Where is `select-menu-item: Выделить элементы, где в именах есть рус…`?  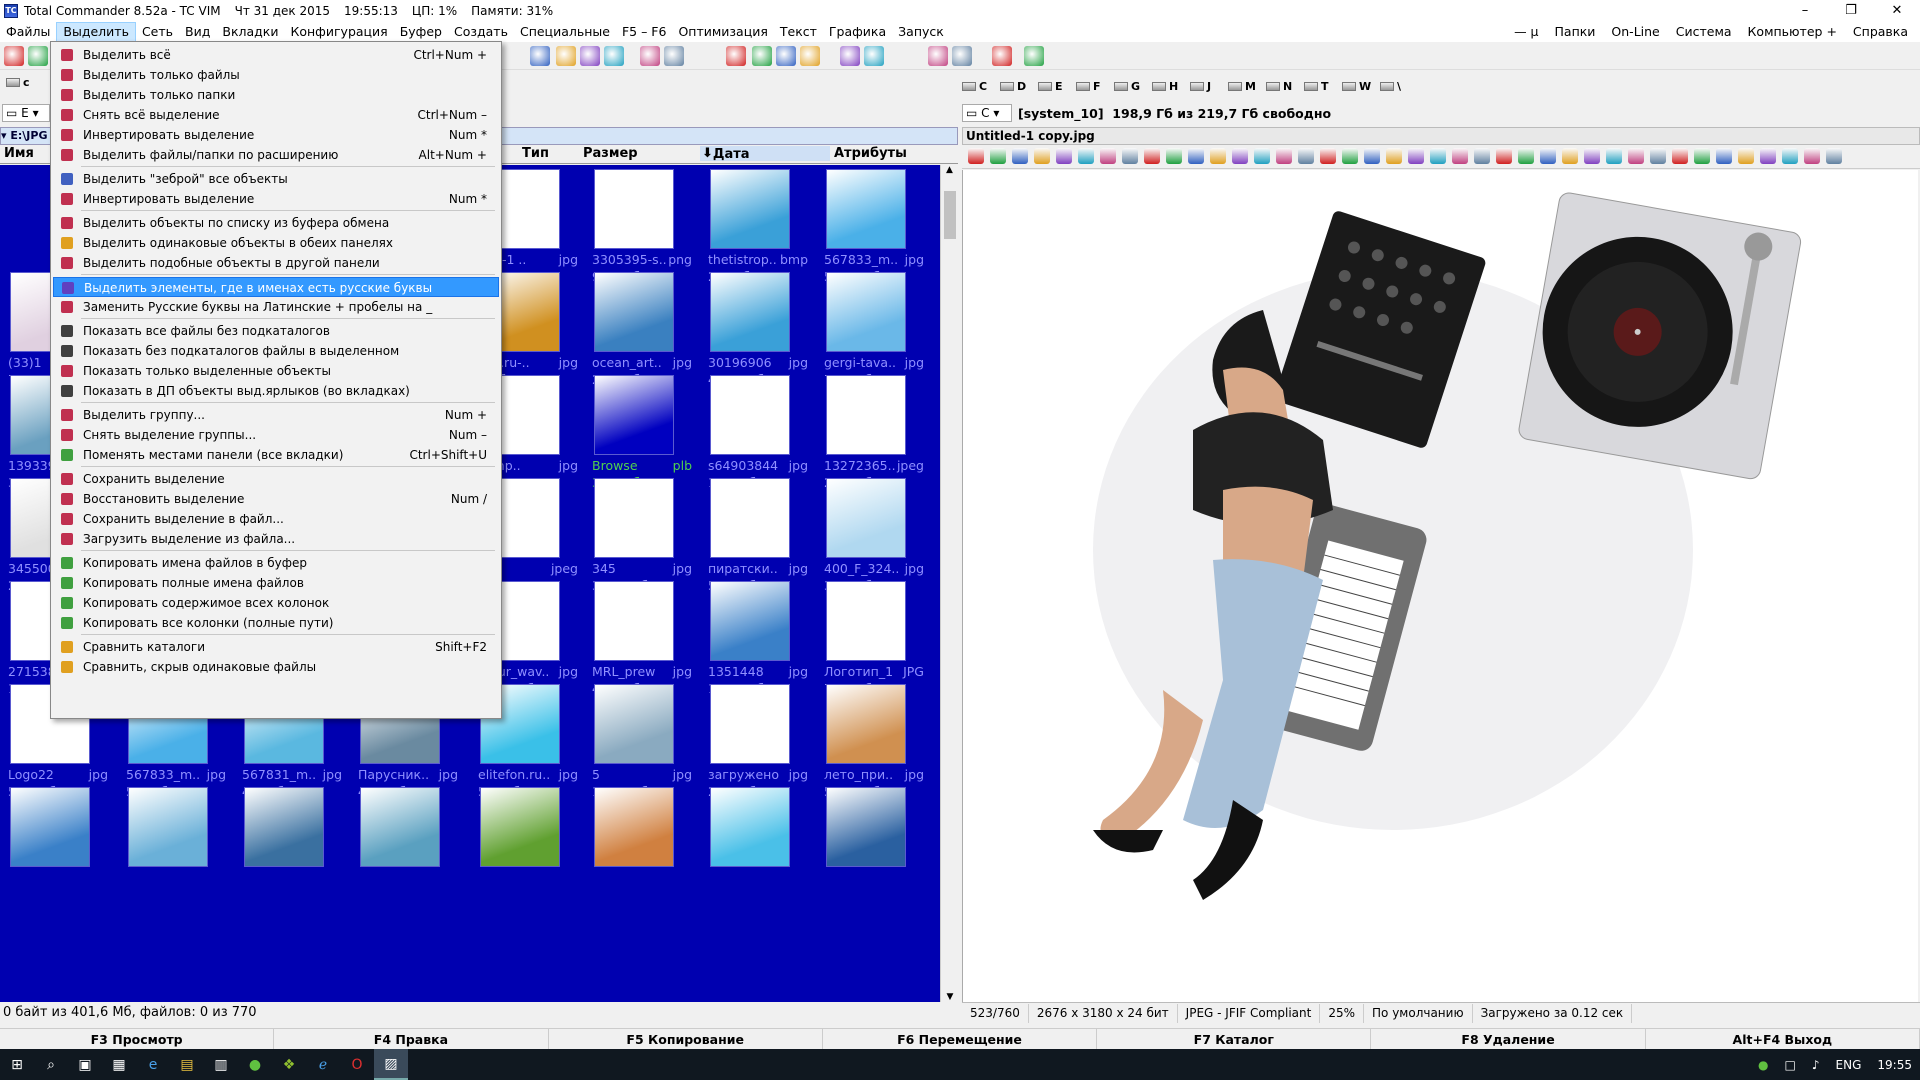 select-menu-item: Выделить элементы, где в именах есть рус… is located at coordinates (276, 287).